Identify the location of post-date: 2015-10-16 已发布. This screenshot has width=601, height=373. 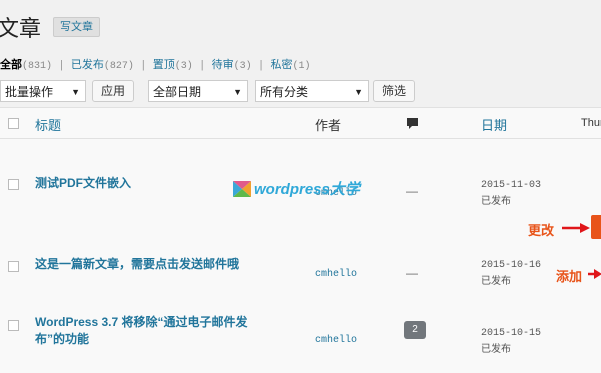
(511, 274).